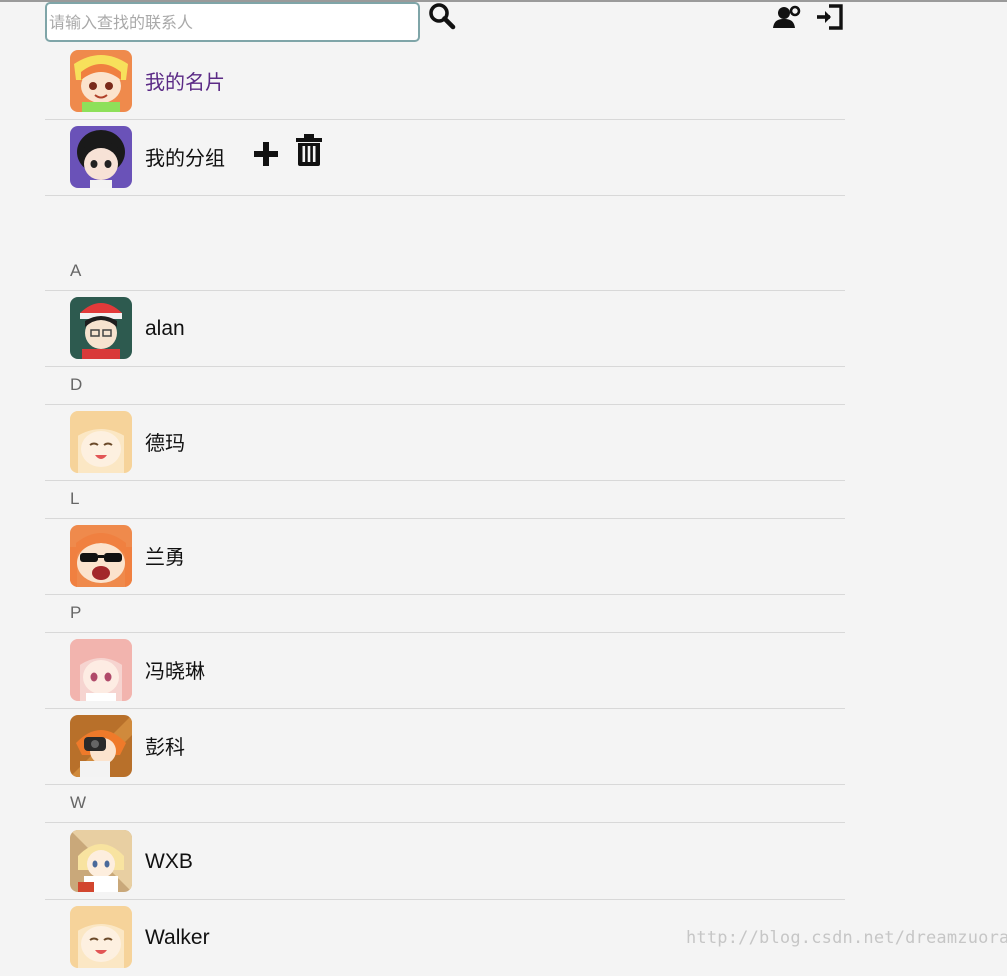 The image size is (1007, 976). I want to click on my-card-label: 我的名片, so click(185, 82).